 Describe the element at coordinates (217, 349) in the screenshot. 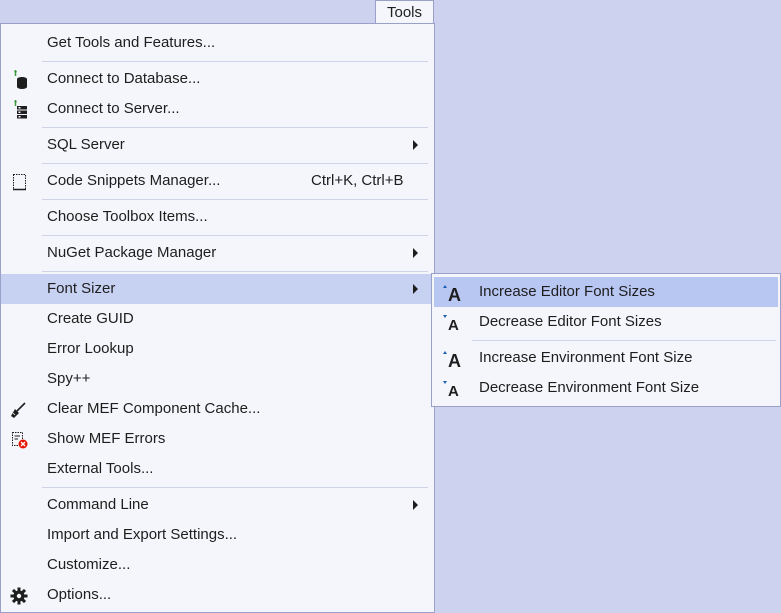

I see `menu-item-error-lookup: Error Lookup` at that location.